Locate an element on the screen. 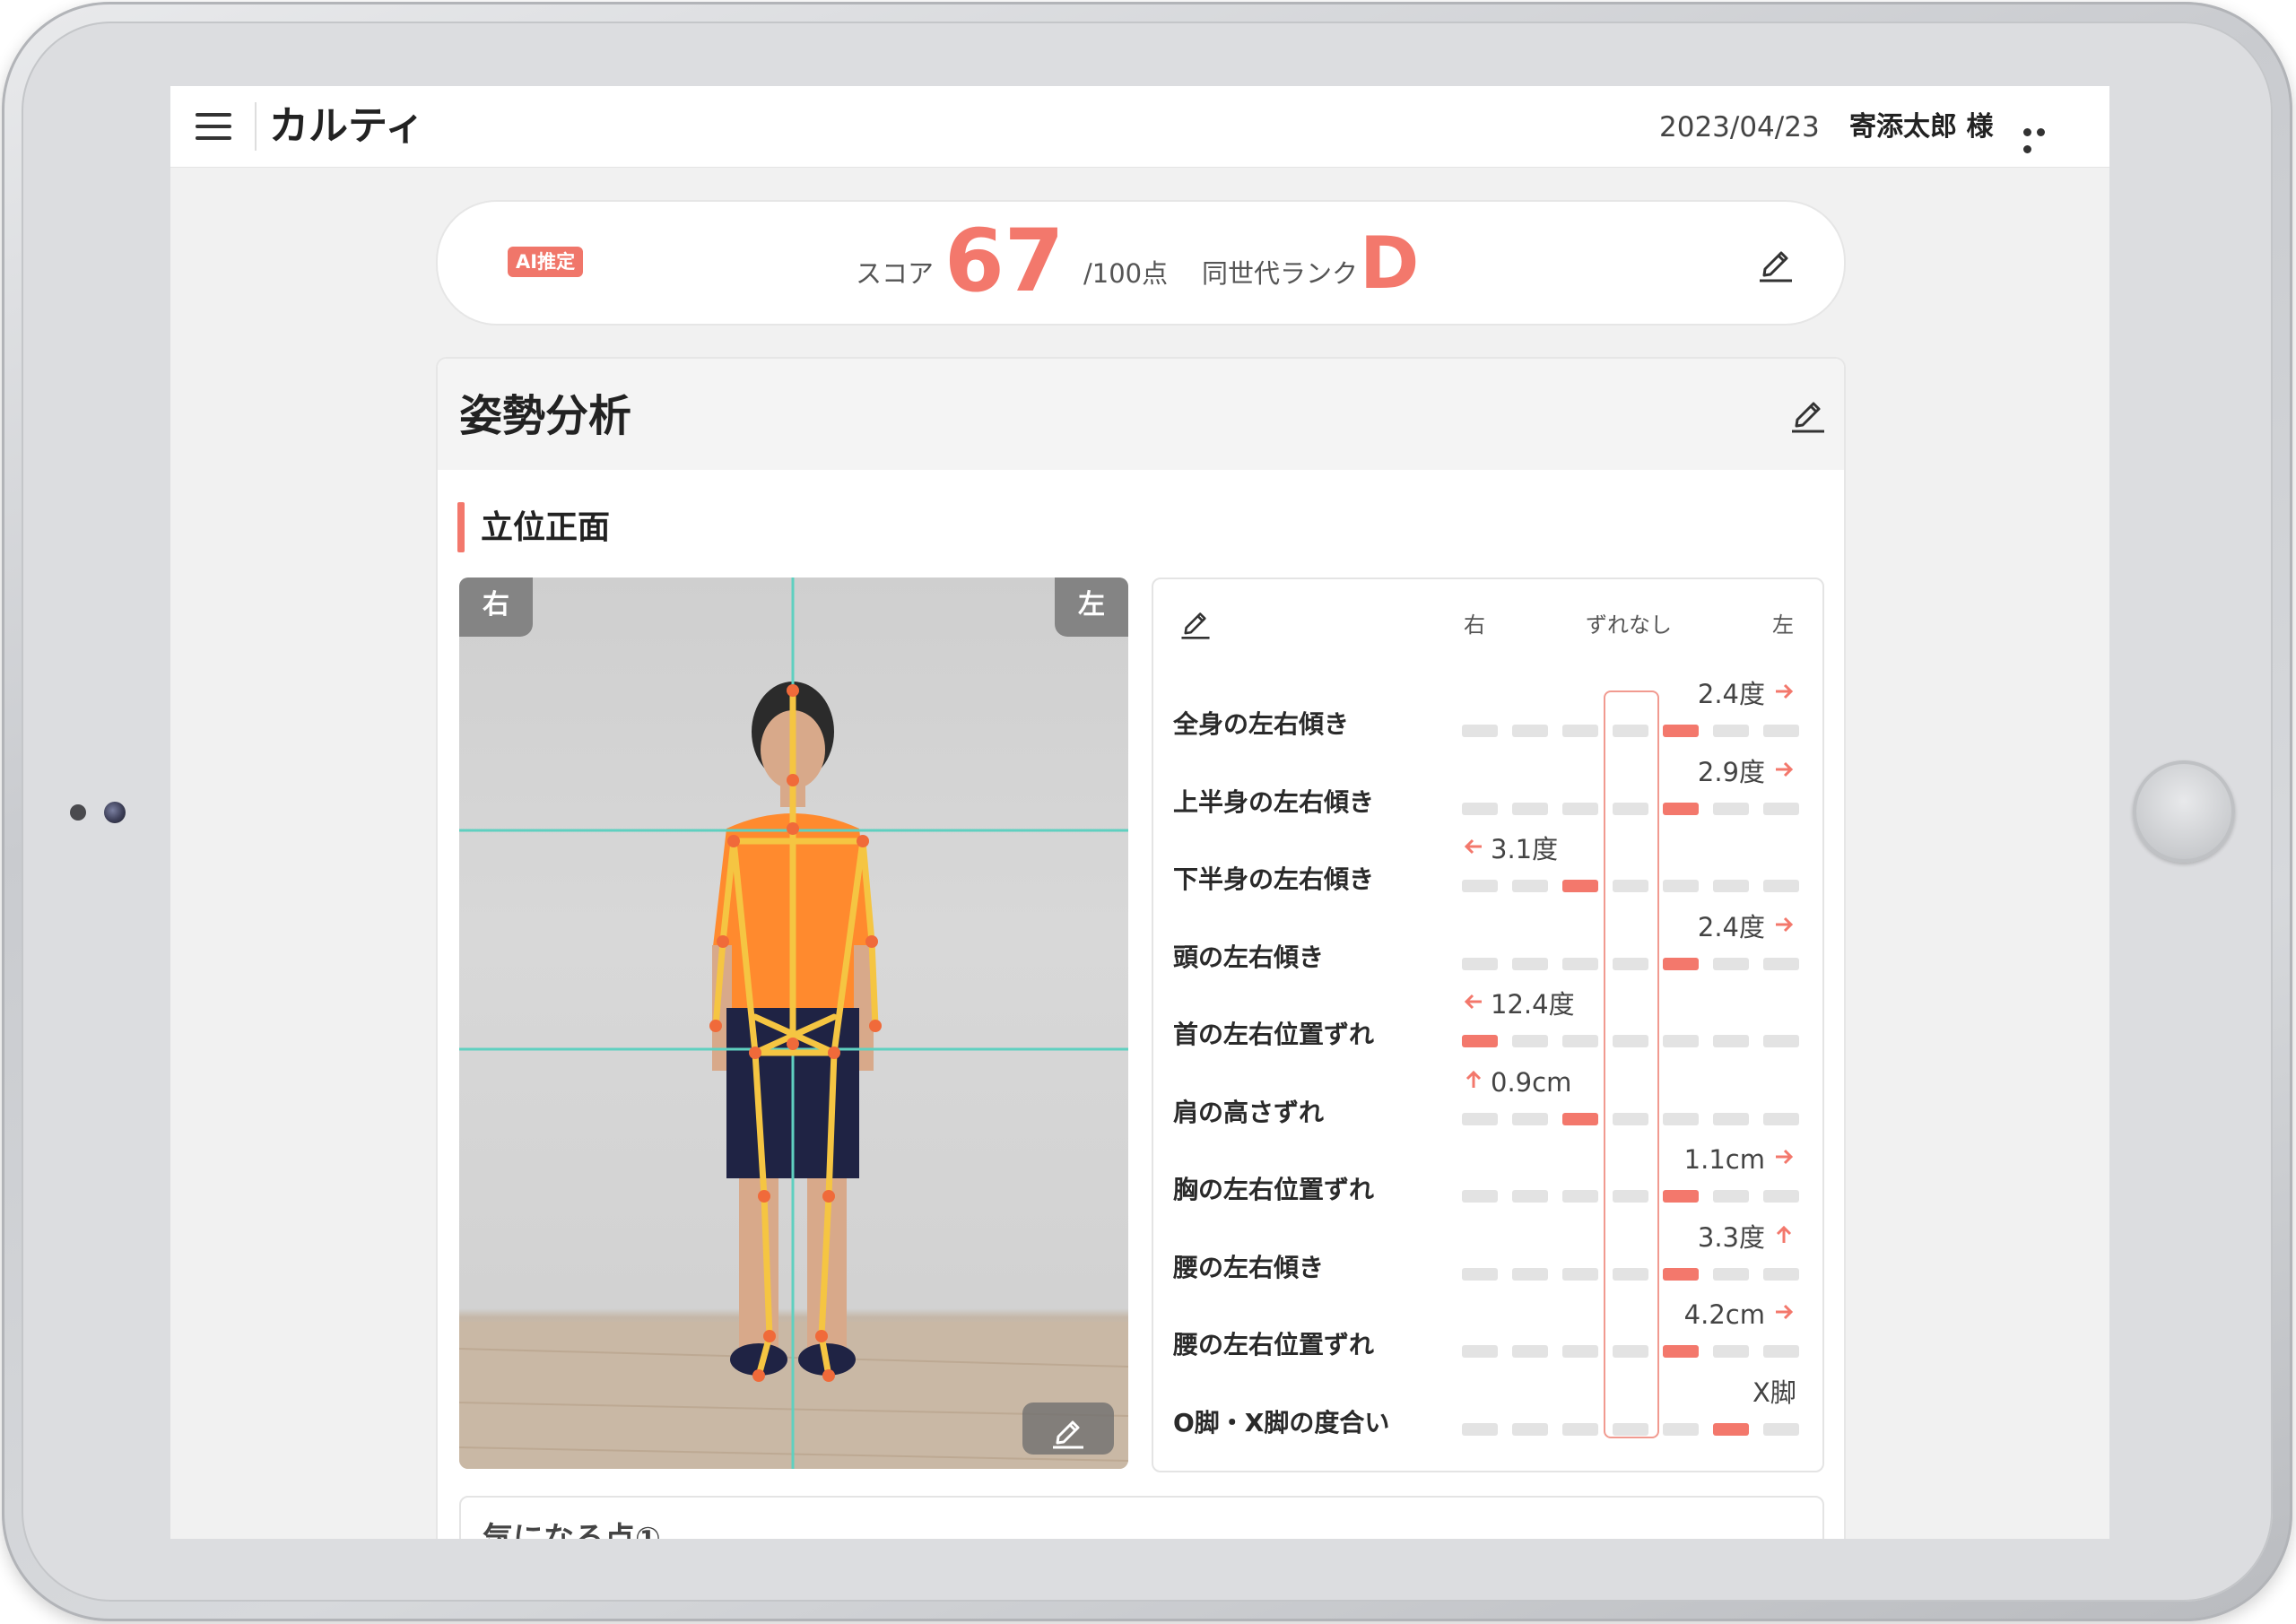 The height and width of the screenshot is (1624, 2296). edit-photo-button is located at coordinates (1068, 1429).